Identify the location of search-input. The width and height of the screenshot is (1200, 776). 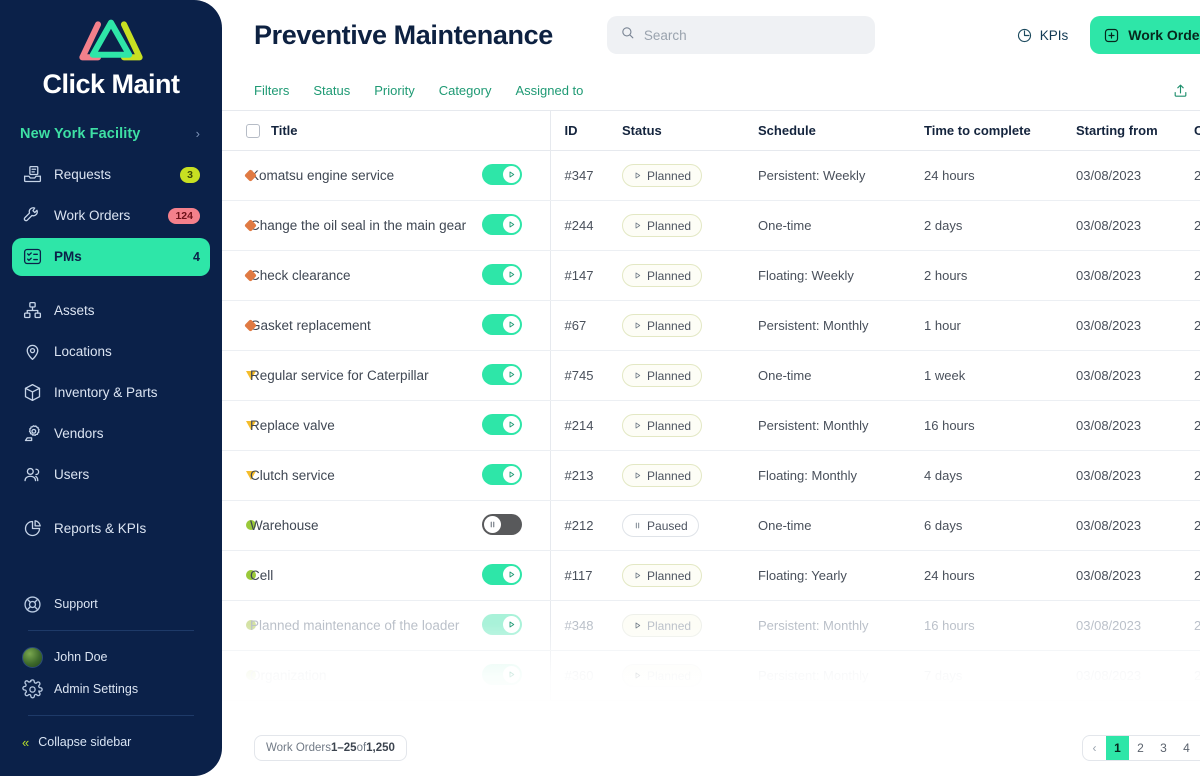
(752, 35).